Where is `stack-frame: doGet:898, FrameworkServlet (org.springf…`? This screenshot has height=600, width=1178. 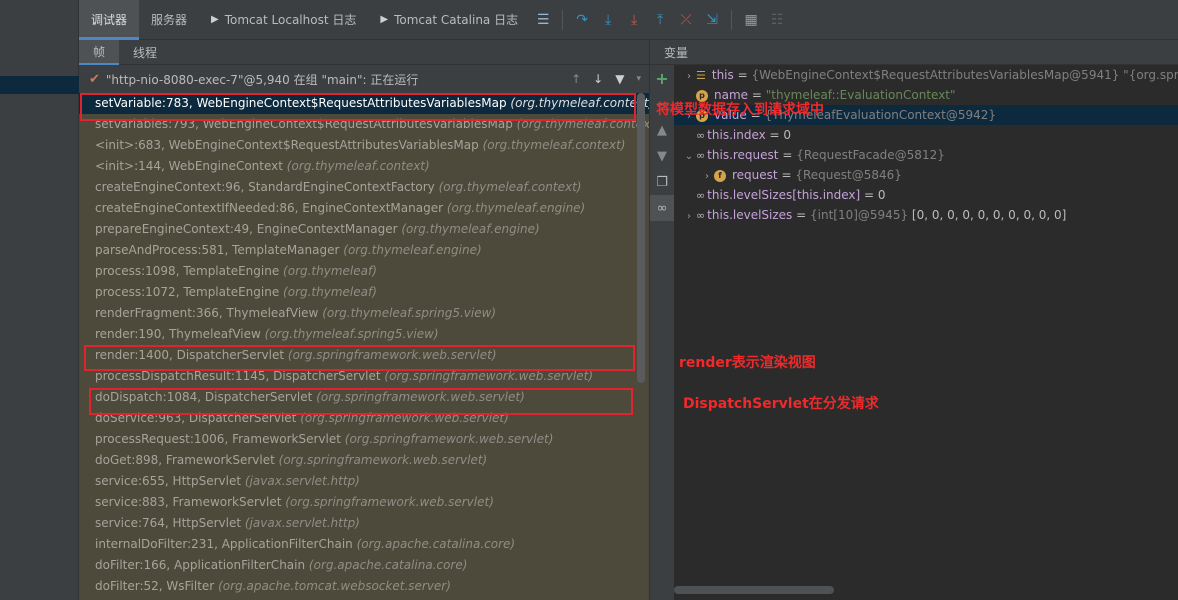 stack-frame: doGet:898, FrameworkServlet (org.springf… is located at coordinates (364, 460).